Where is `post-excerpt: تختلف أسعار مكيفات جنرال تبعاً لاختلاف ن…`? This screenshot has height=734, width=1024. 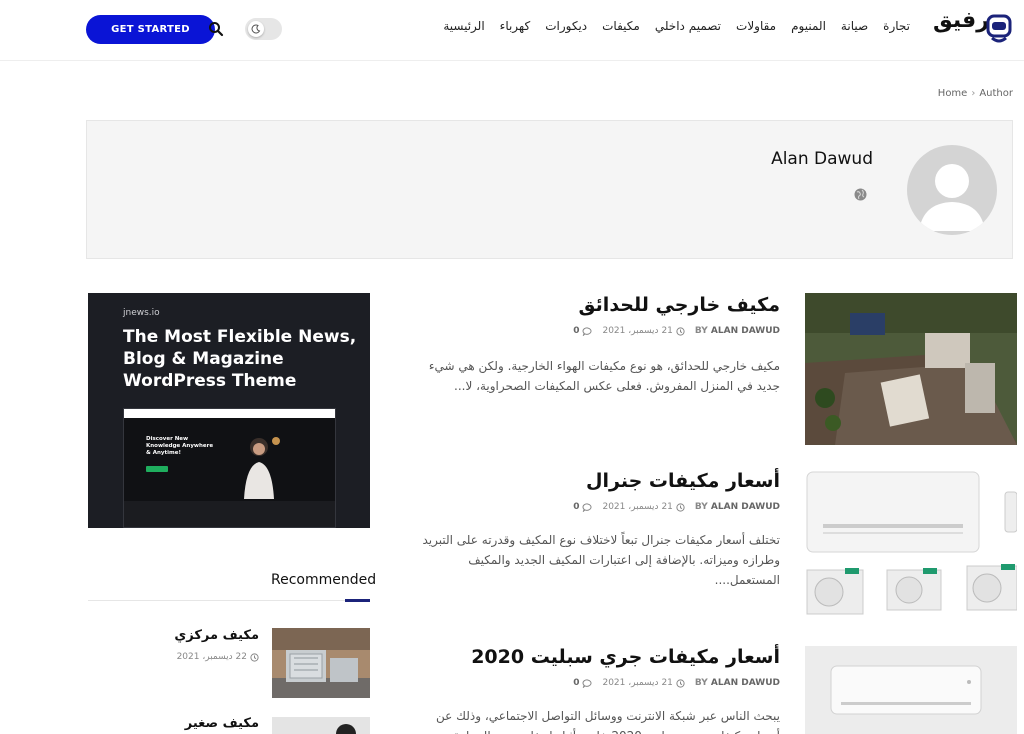 post-excerpt: تختلف أسعار مكيفات جنرال تبعاً لاختلاف ن… is located at coordinates (601, 560).